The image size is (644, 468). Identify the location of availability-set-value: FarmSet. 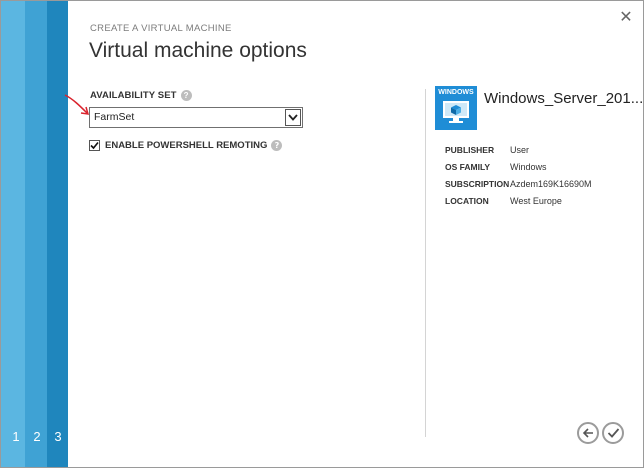
(114, 117).